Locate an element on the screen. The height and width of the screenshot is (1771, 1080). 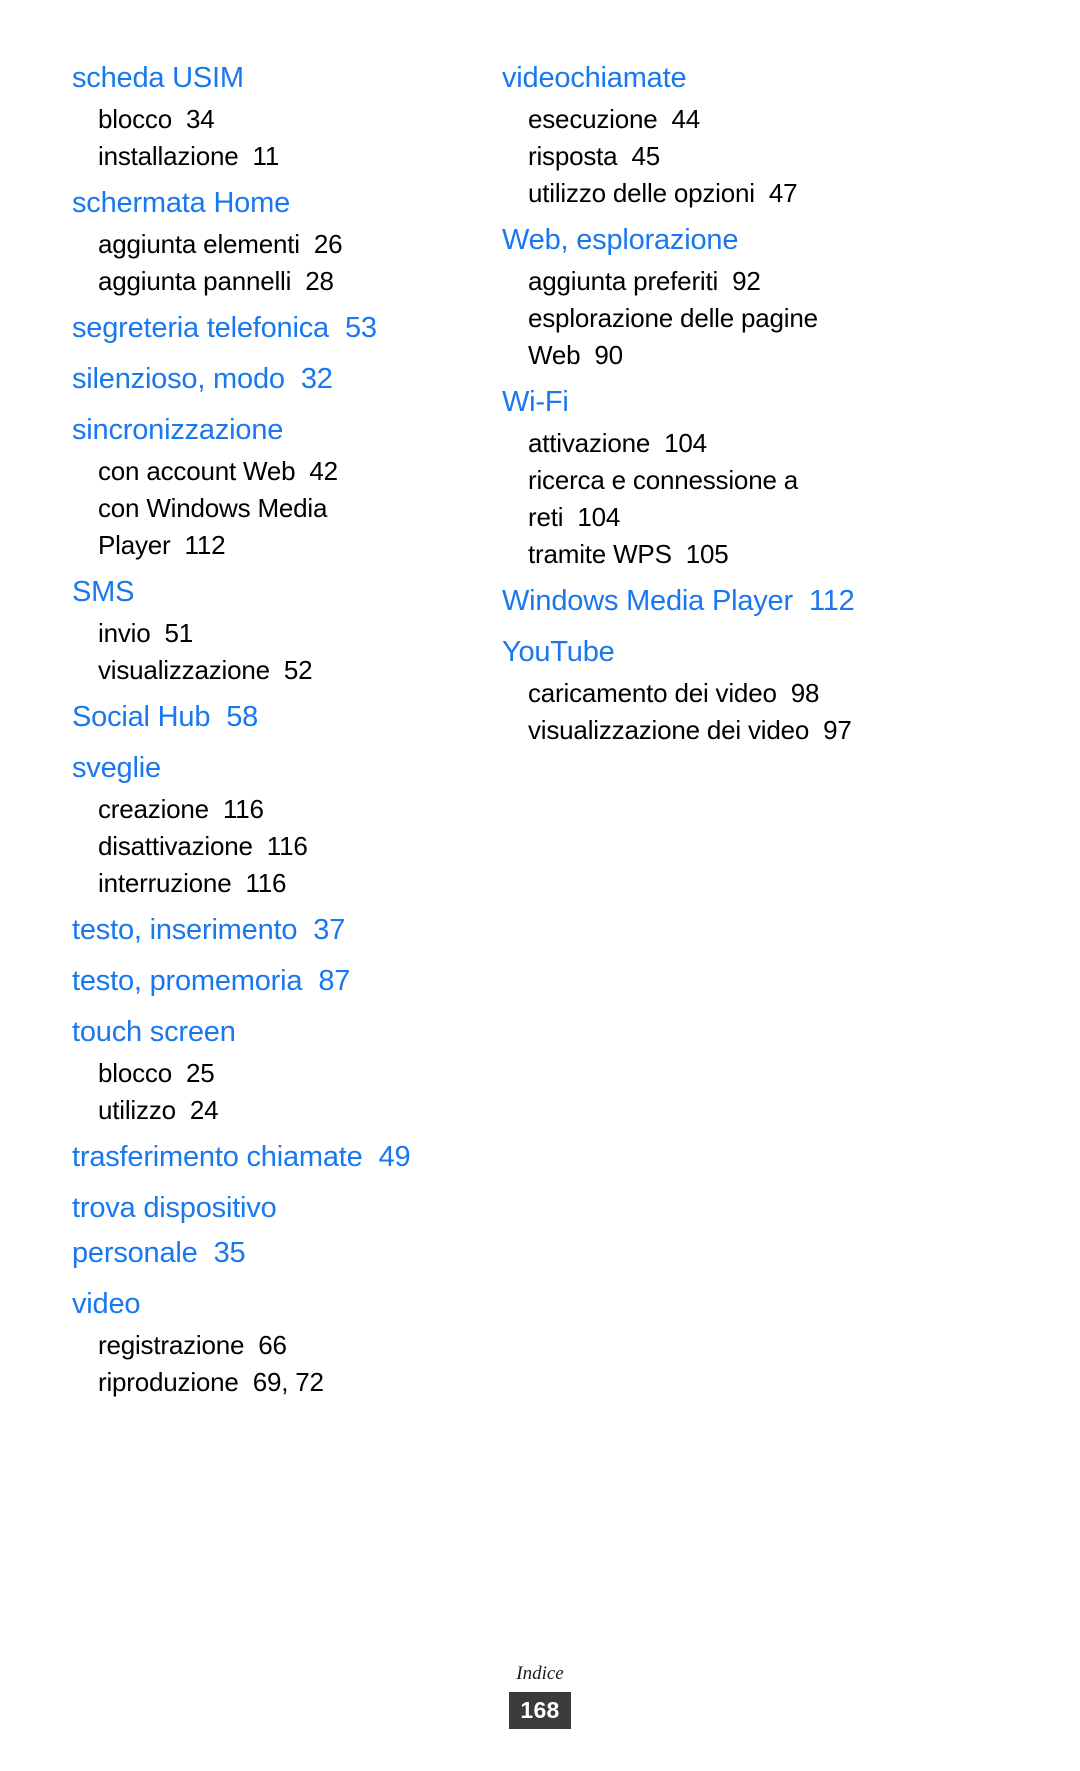
index-subentry-page-number: 26 is located at coordinates (328, 244).